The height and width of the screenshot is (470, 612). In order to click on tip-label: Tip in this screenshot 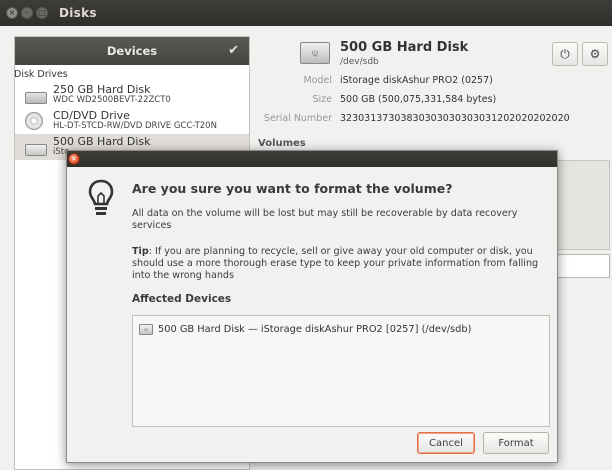, I will do `click(140, 251)`.